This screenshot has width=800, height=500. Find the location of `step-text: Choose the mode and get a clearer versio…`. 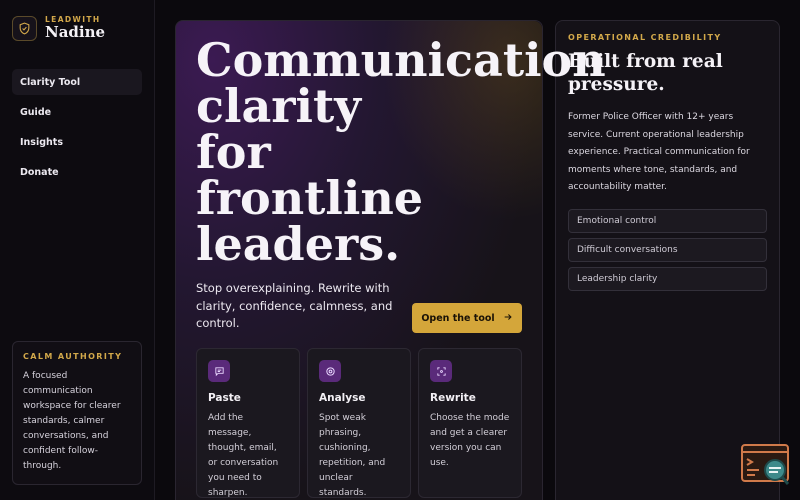

step-text: Choose the mode and get a clearer versio… is located at coordinates (470, 440).